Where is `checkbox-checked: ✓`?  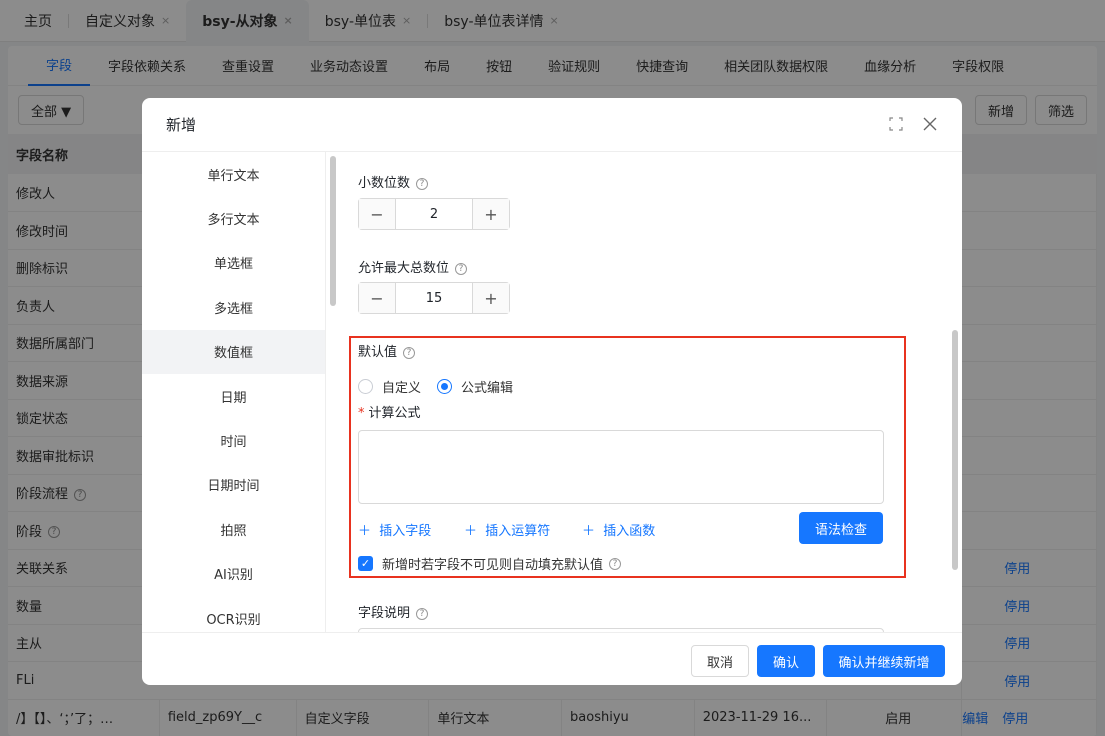
checkbox-checked: ✓ is located at coordinates (365, 563).